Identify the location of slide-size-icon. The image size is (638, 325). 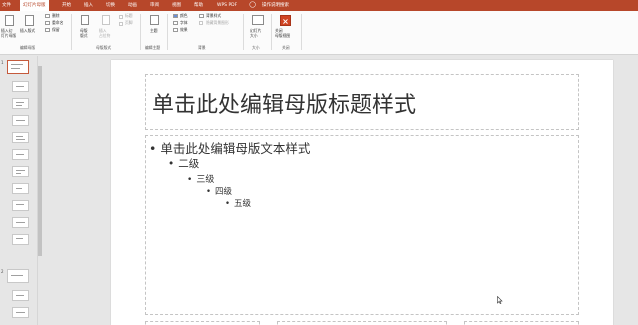
(258, 20).